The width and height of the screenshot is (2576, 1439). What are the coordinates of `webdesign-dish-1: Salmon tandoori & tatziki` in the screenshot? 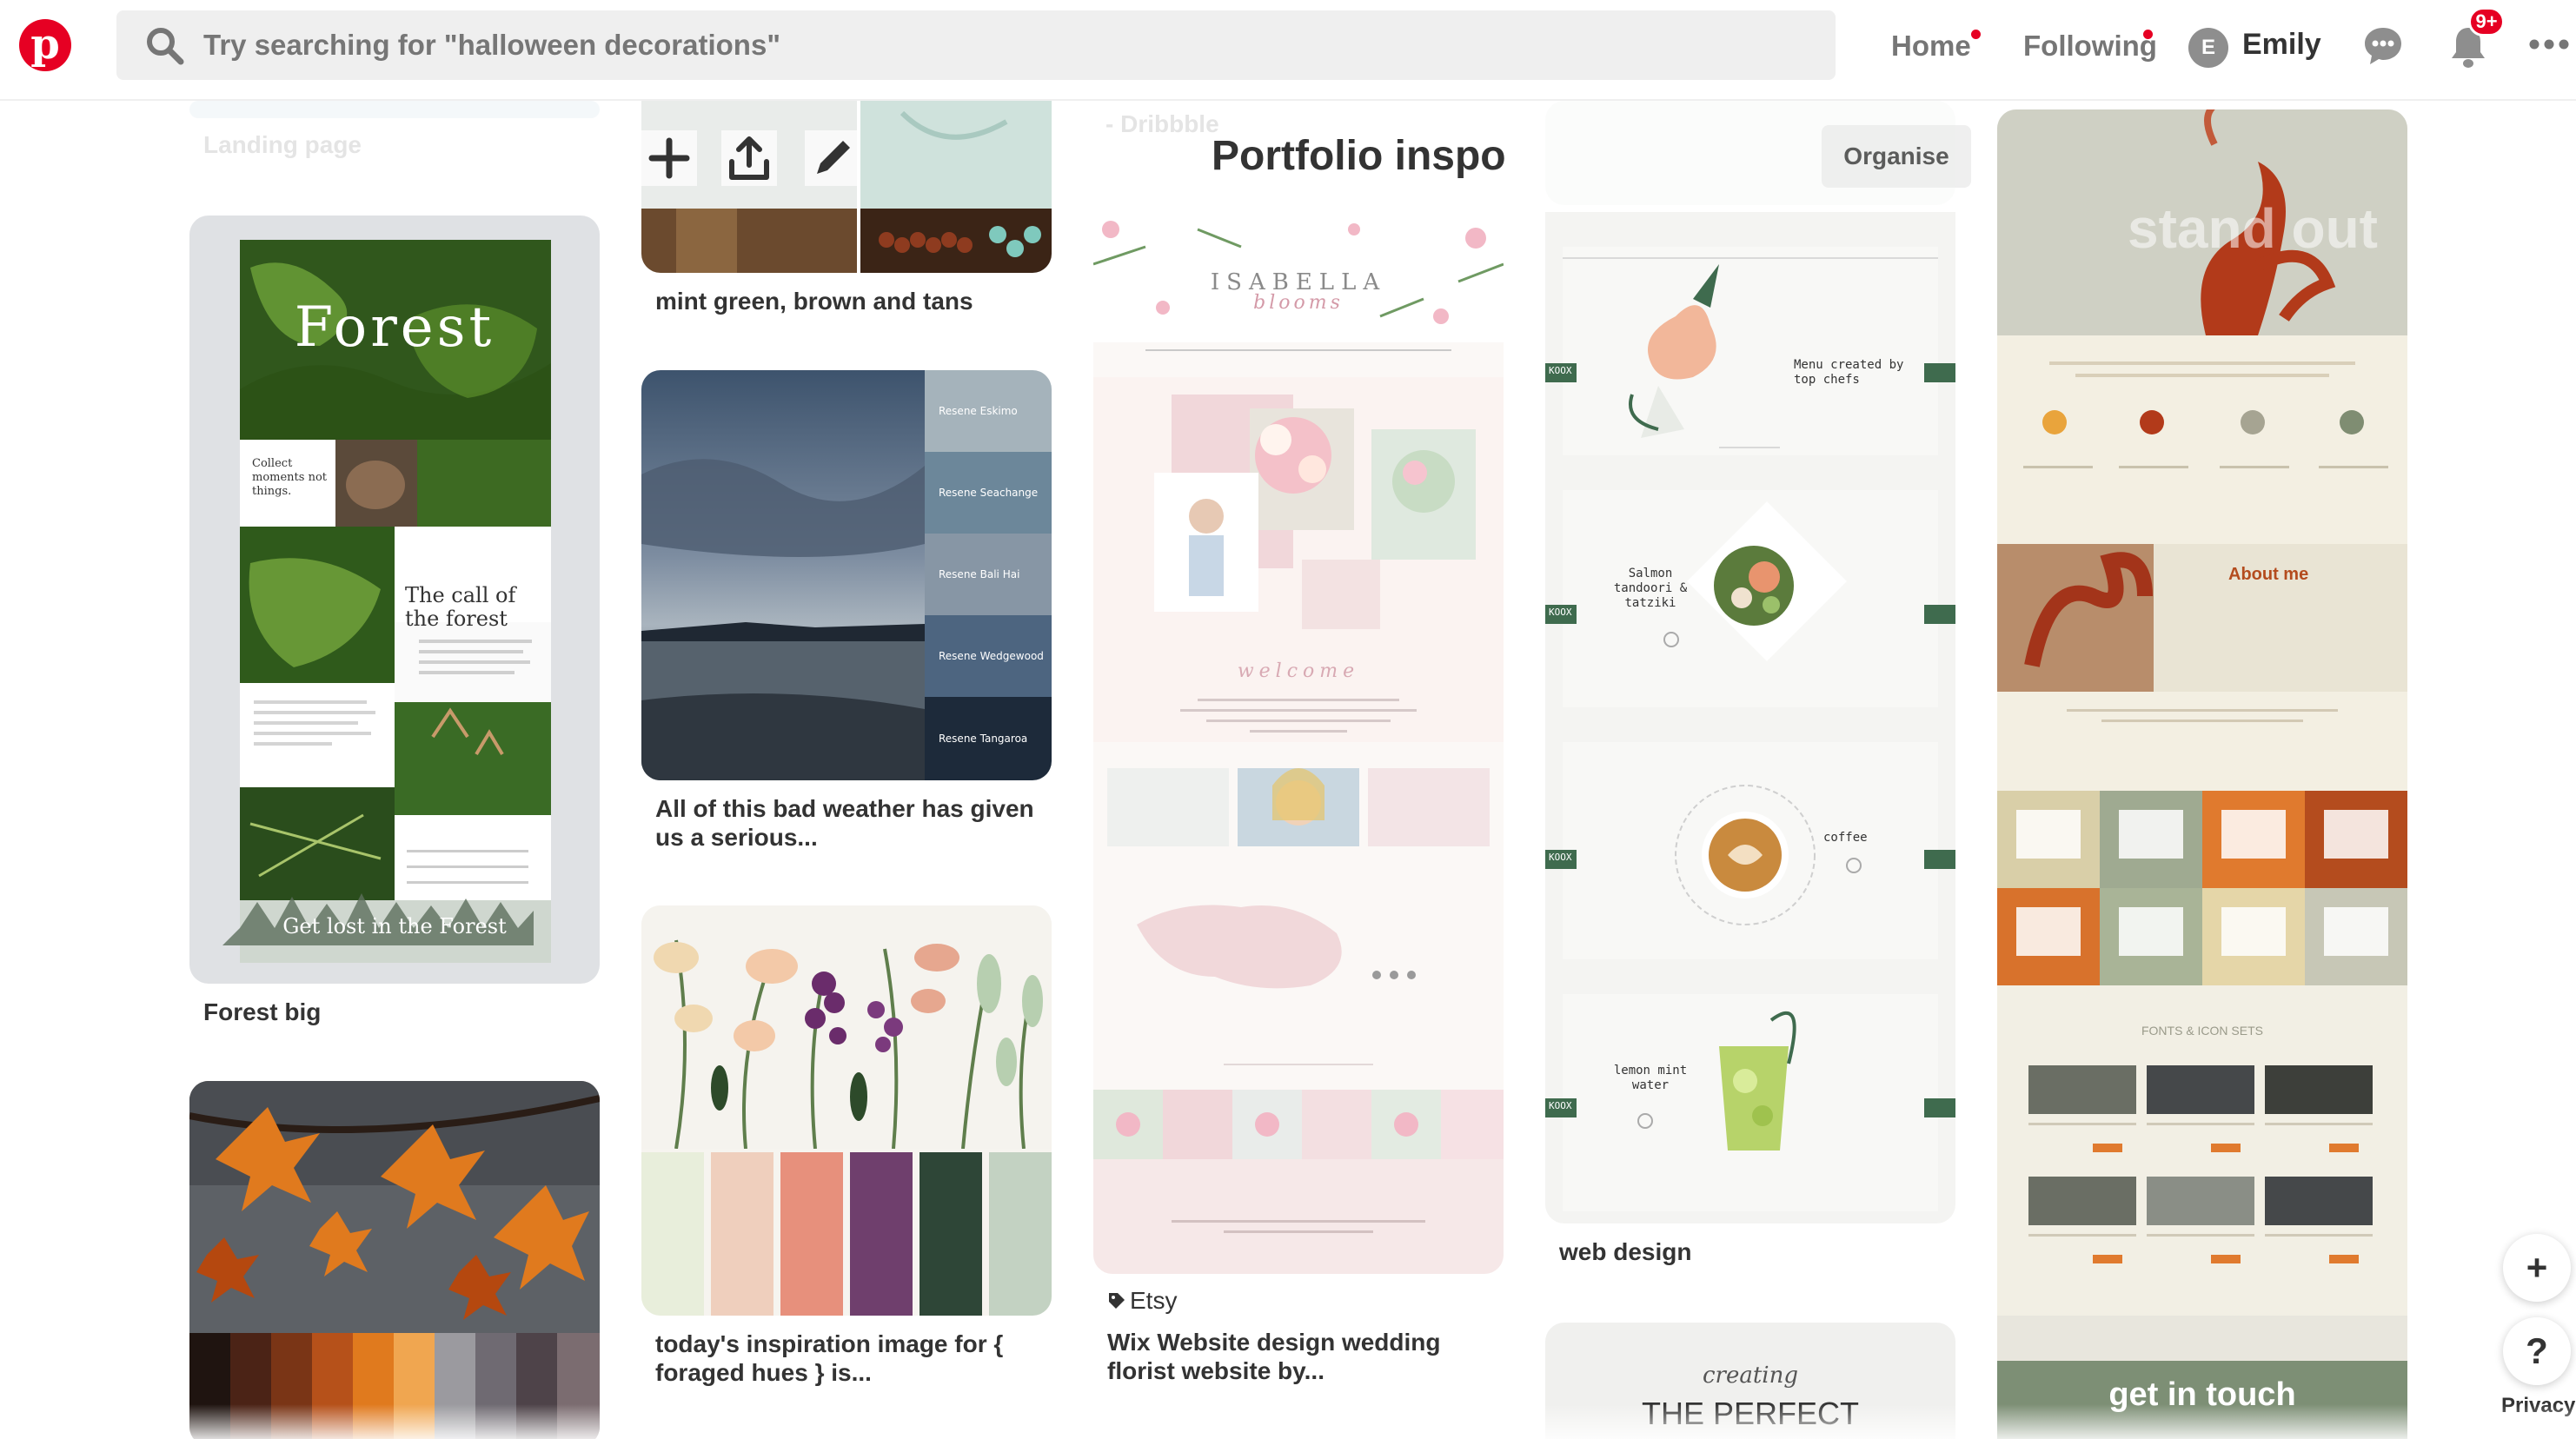 It's located at (1651, 588).